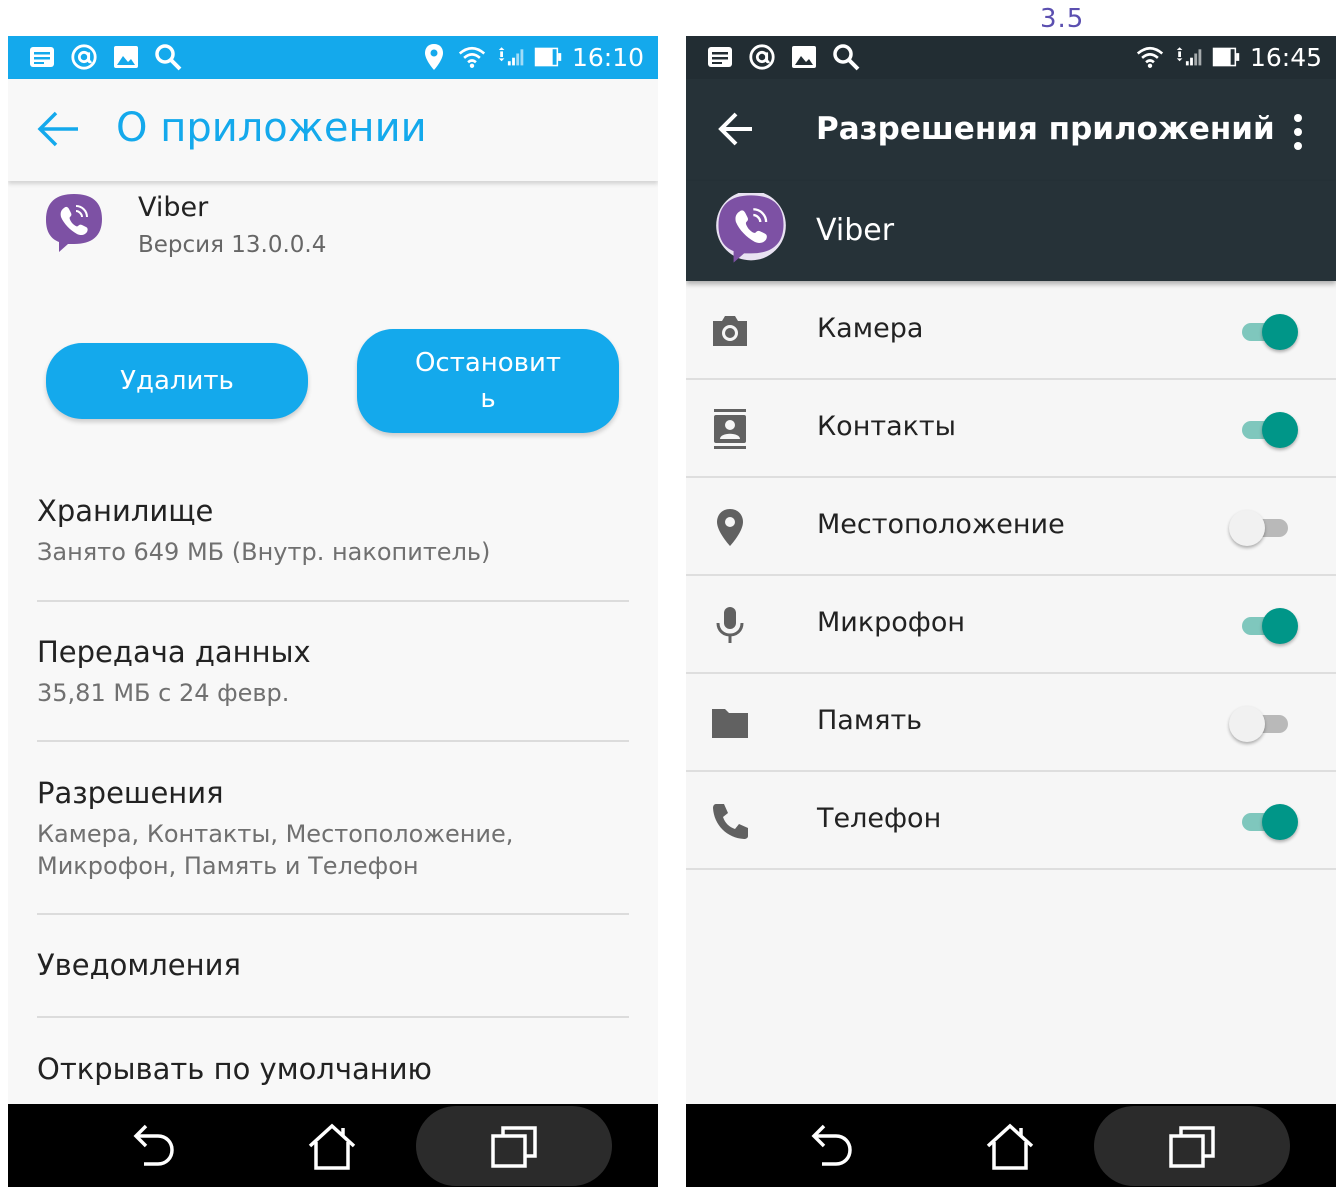  What do you see at coordinates (1062, 19) in the screenshot?
I see `figure-label: 3.5` at bounding box center [1062, 19].